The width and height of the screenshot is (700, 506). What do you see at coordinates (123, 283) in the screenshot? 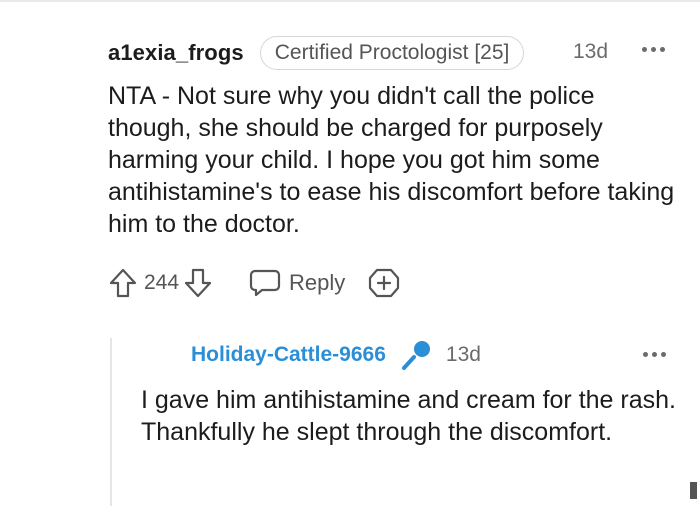
I see `upvote-icon` at bounding box center [123, 283].